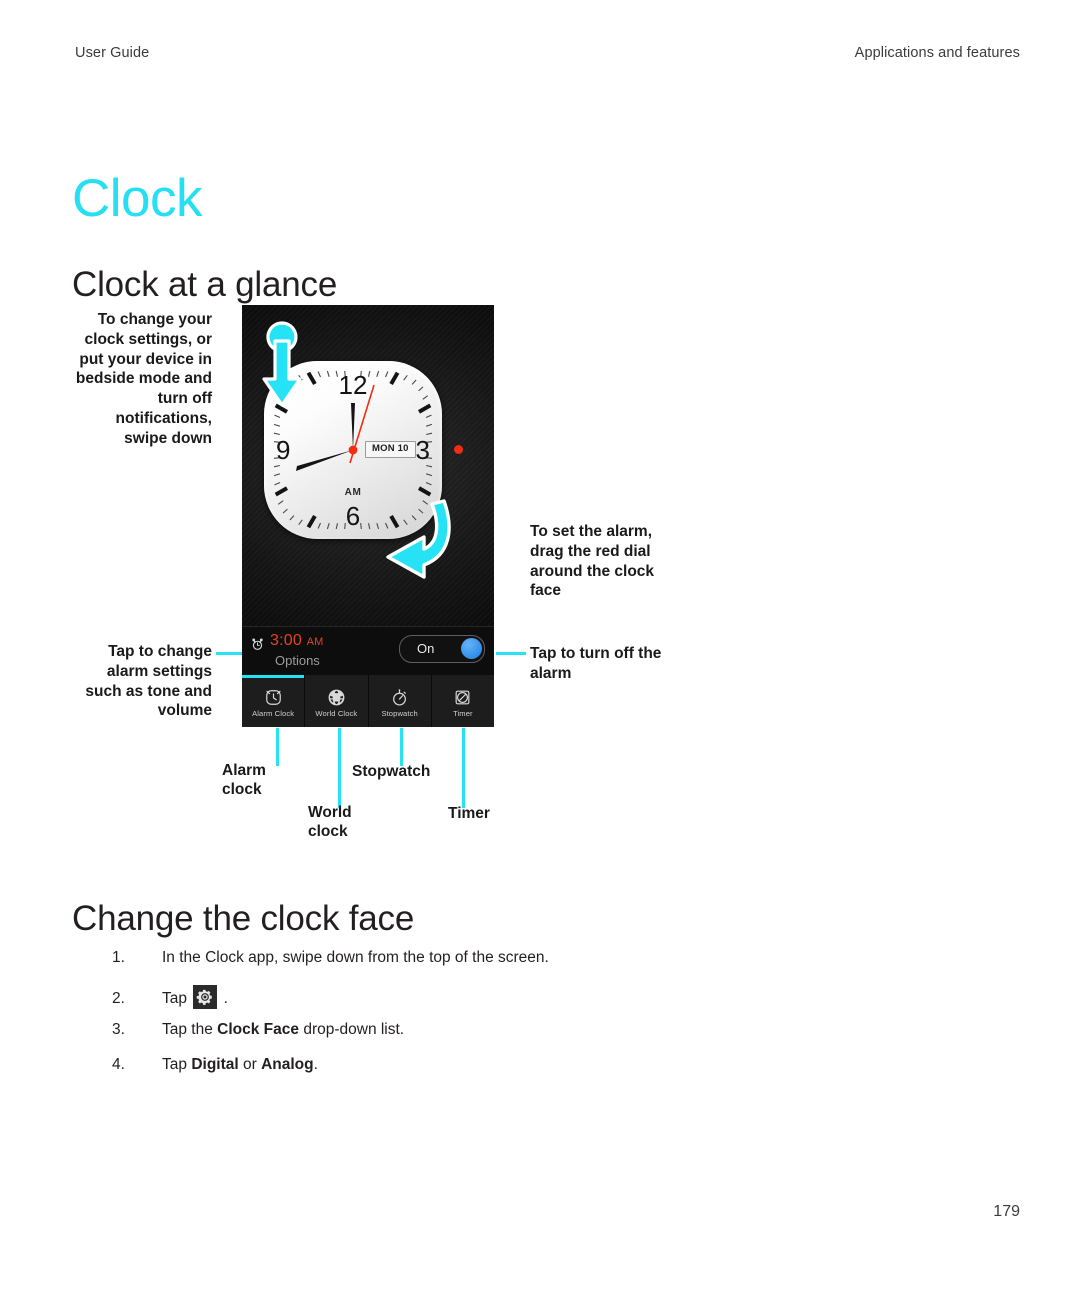 The width and height of the screenshot is (1080, 1296). I want to click on tab-timer-label: Timer, so click(463, 713).